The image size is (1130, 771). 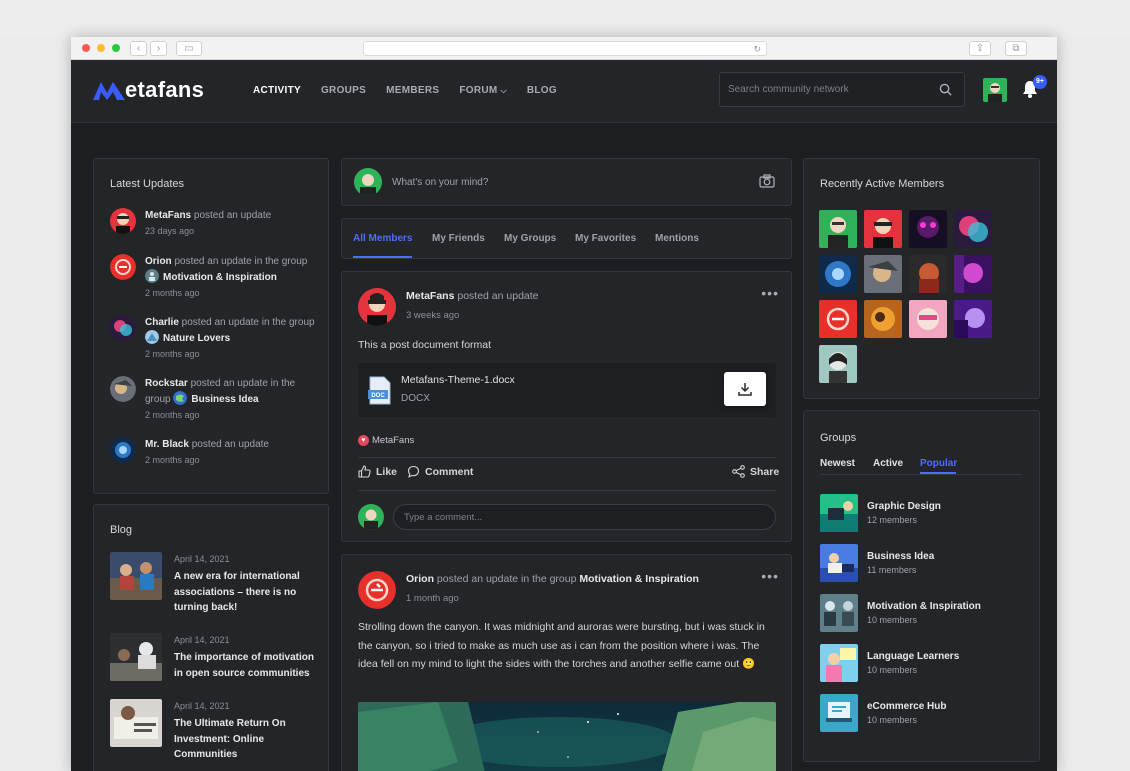 I want to click on group-name: Business Idea, so click(x=900, y=556).